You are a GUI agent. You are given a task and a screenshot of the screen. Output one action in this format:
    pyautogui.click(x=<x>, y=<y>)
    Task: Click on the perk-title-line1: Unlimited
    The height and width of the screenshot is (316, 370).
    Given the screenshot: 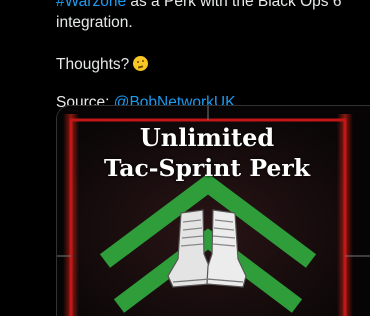 What is the action you would take?
    pyautogui.click(x=207, y=137)
    